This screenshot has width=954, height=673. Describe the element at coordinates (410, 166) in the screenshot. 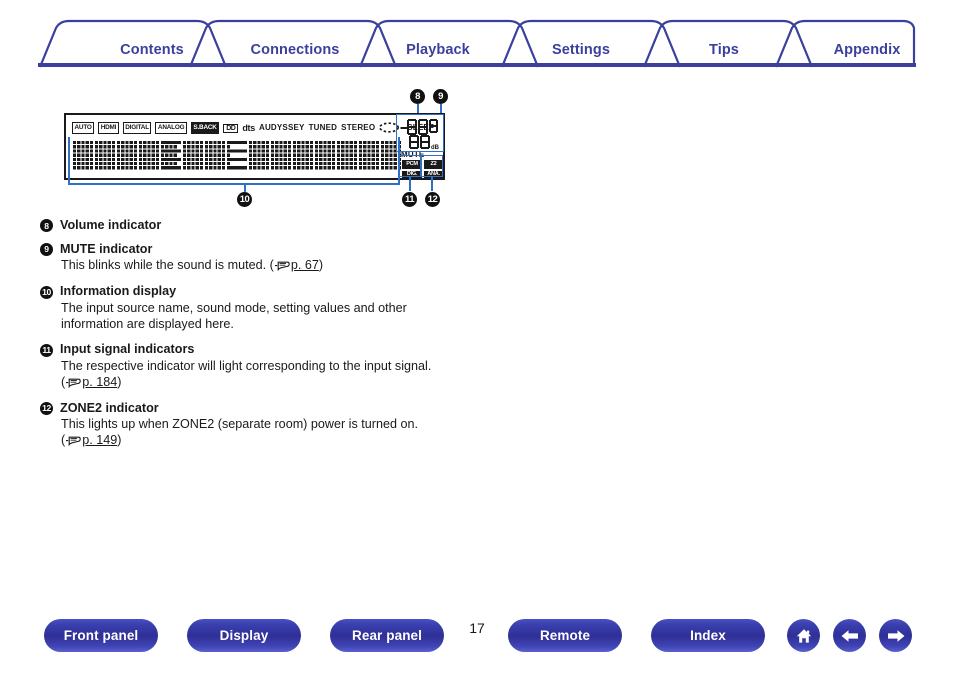

I see `highlight-input-signal` at that location.